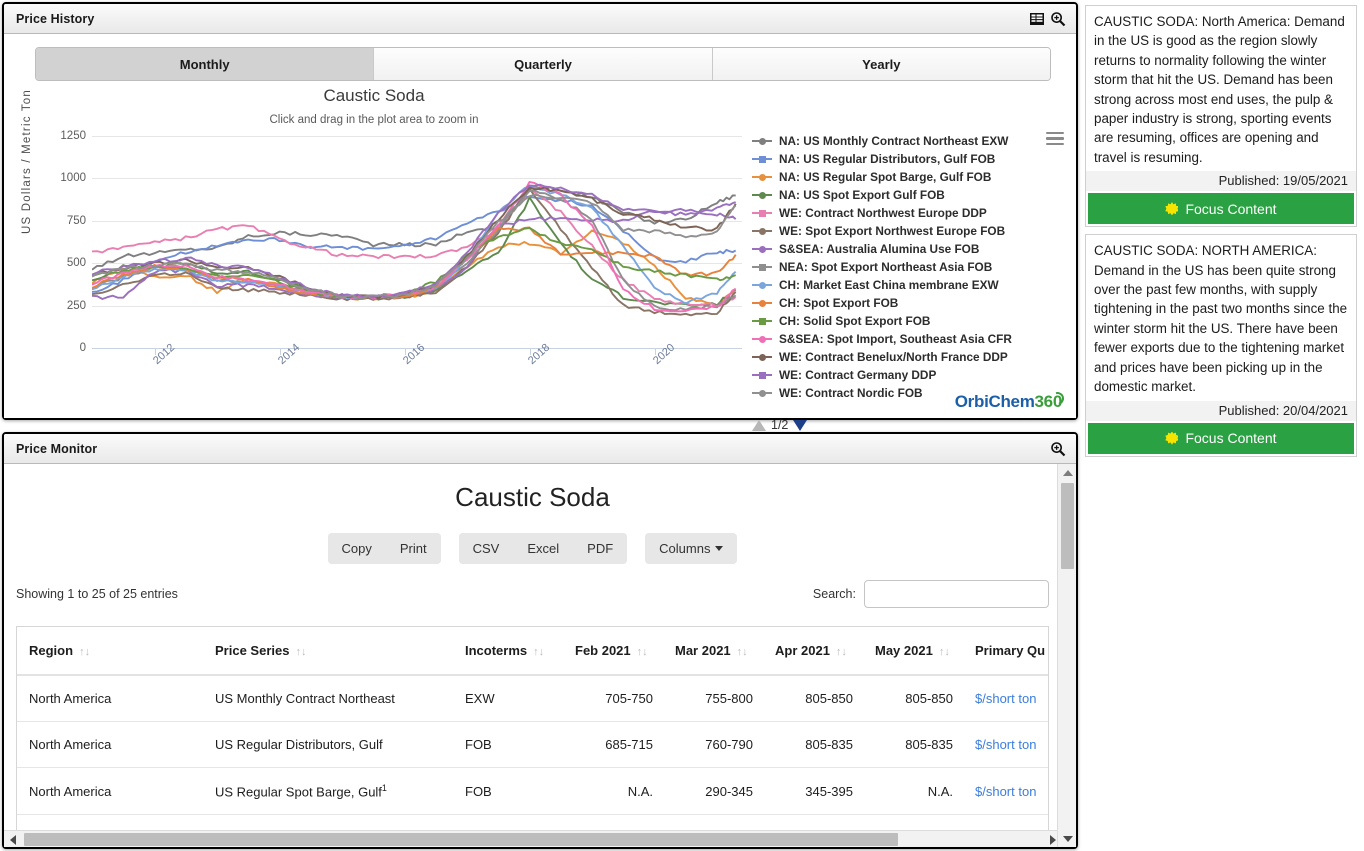  What do you see at coordinates (889, 285) in the screenshot?
I see `legend-item-label: CH: Market East China membrane EXW` at bounding box center [889, 285].